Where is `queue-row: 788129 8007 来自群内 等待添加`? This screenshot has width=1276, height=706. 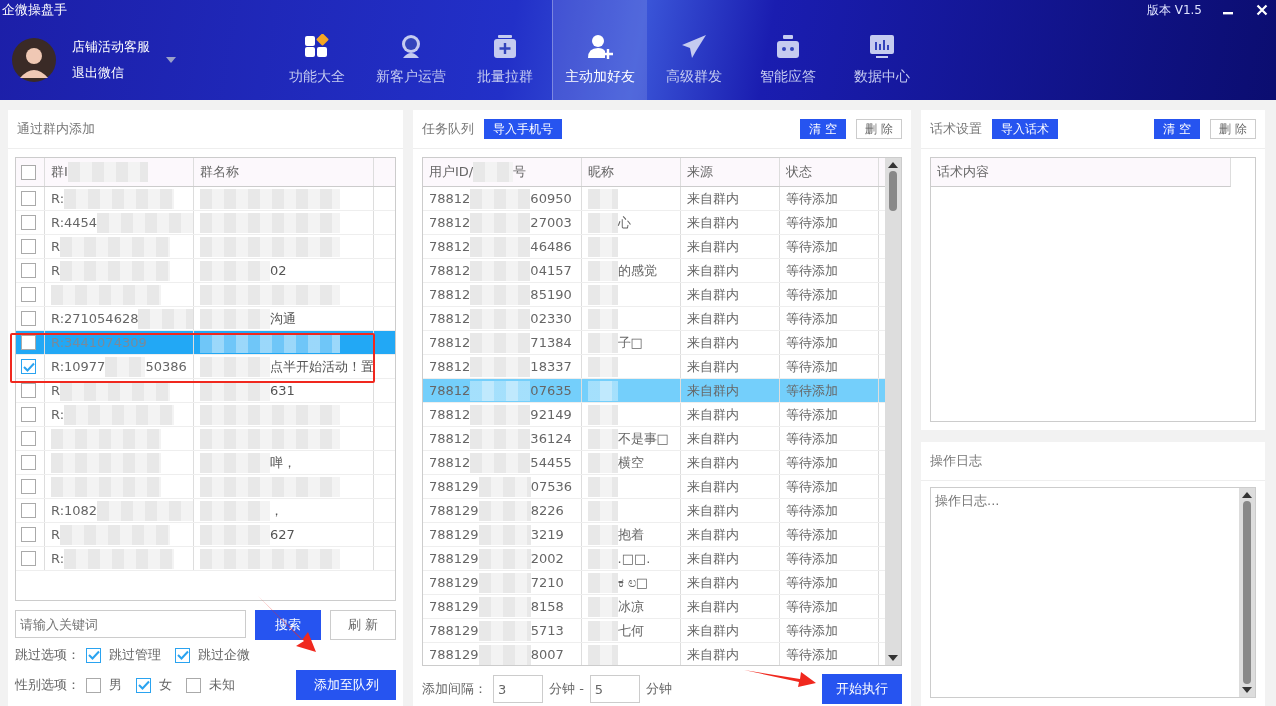
queue-row: 788129 8007 来自群内 等待添加 is located at coordinates (654, 654).